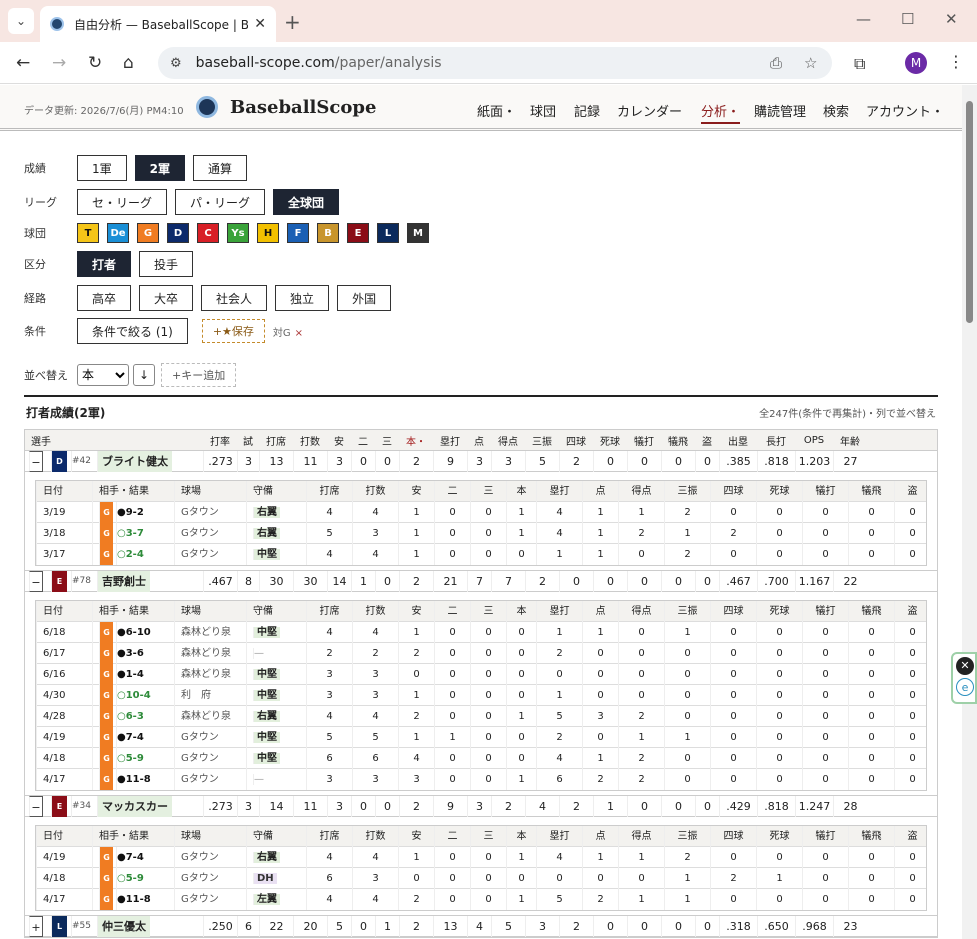 This screenshot has width=977, height=939. I want to click on team-chip-c: C, so click(208, 233).